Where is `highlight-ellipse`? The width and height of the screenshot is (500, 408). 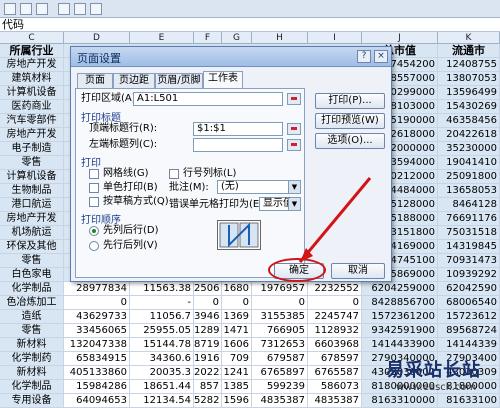
highlight-ellipse is located at coordinates (297, 270).